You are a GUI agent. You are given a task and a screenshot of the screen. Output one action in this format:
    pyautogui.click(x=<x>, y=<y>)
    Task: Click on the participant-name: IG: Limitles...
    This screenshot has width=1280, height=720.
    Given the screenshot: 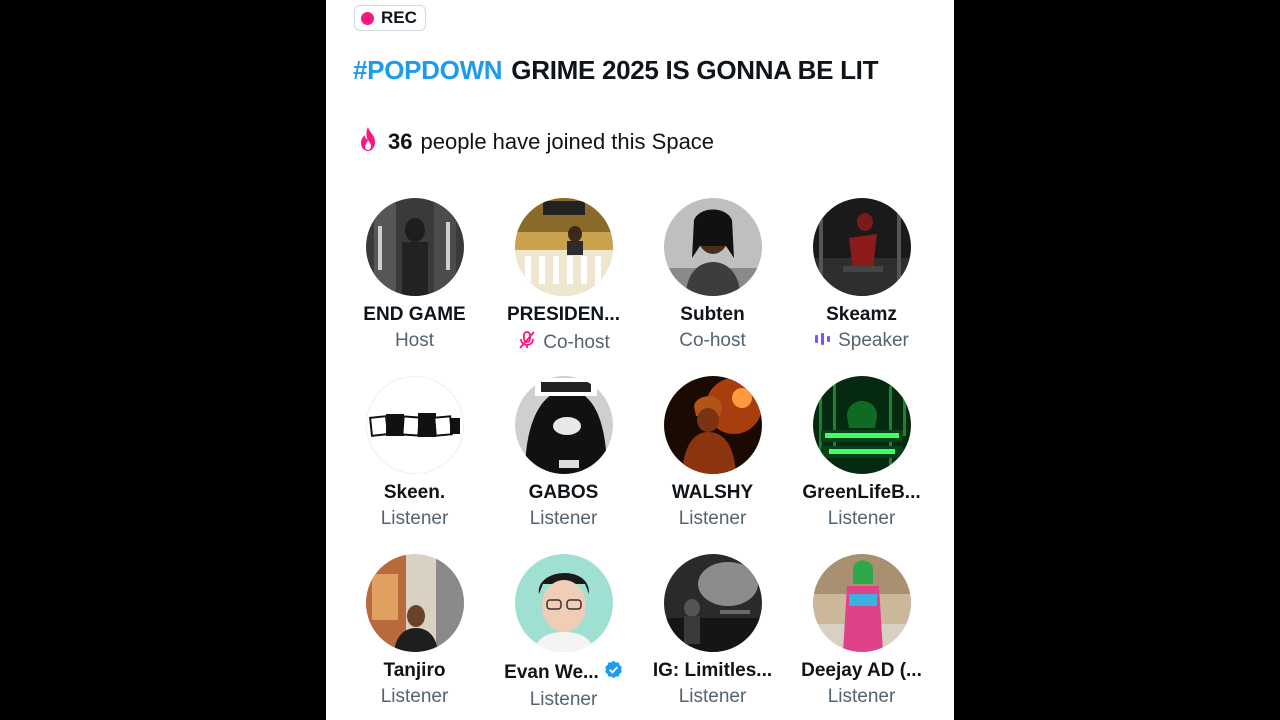 What is the action you would take?
    pyautogui.click(x=712, y=670)
    